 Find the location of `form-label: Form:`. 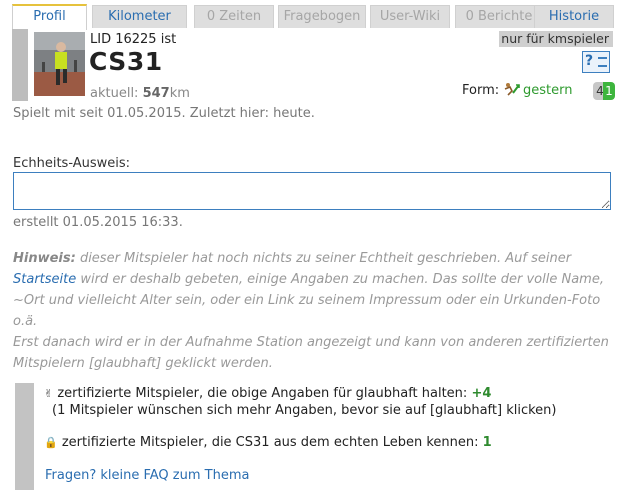

form-label: Form: is located at coordinates (481, 90).